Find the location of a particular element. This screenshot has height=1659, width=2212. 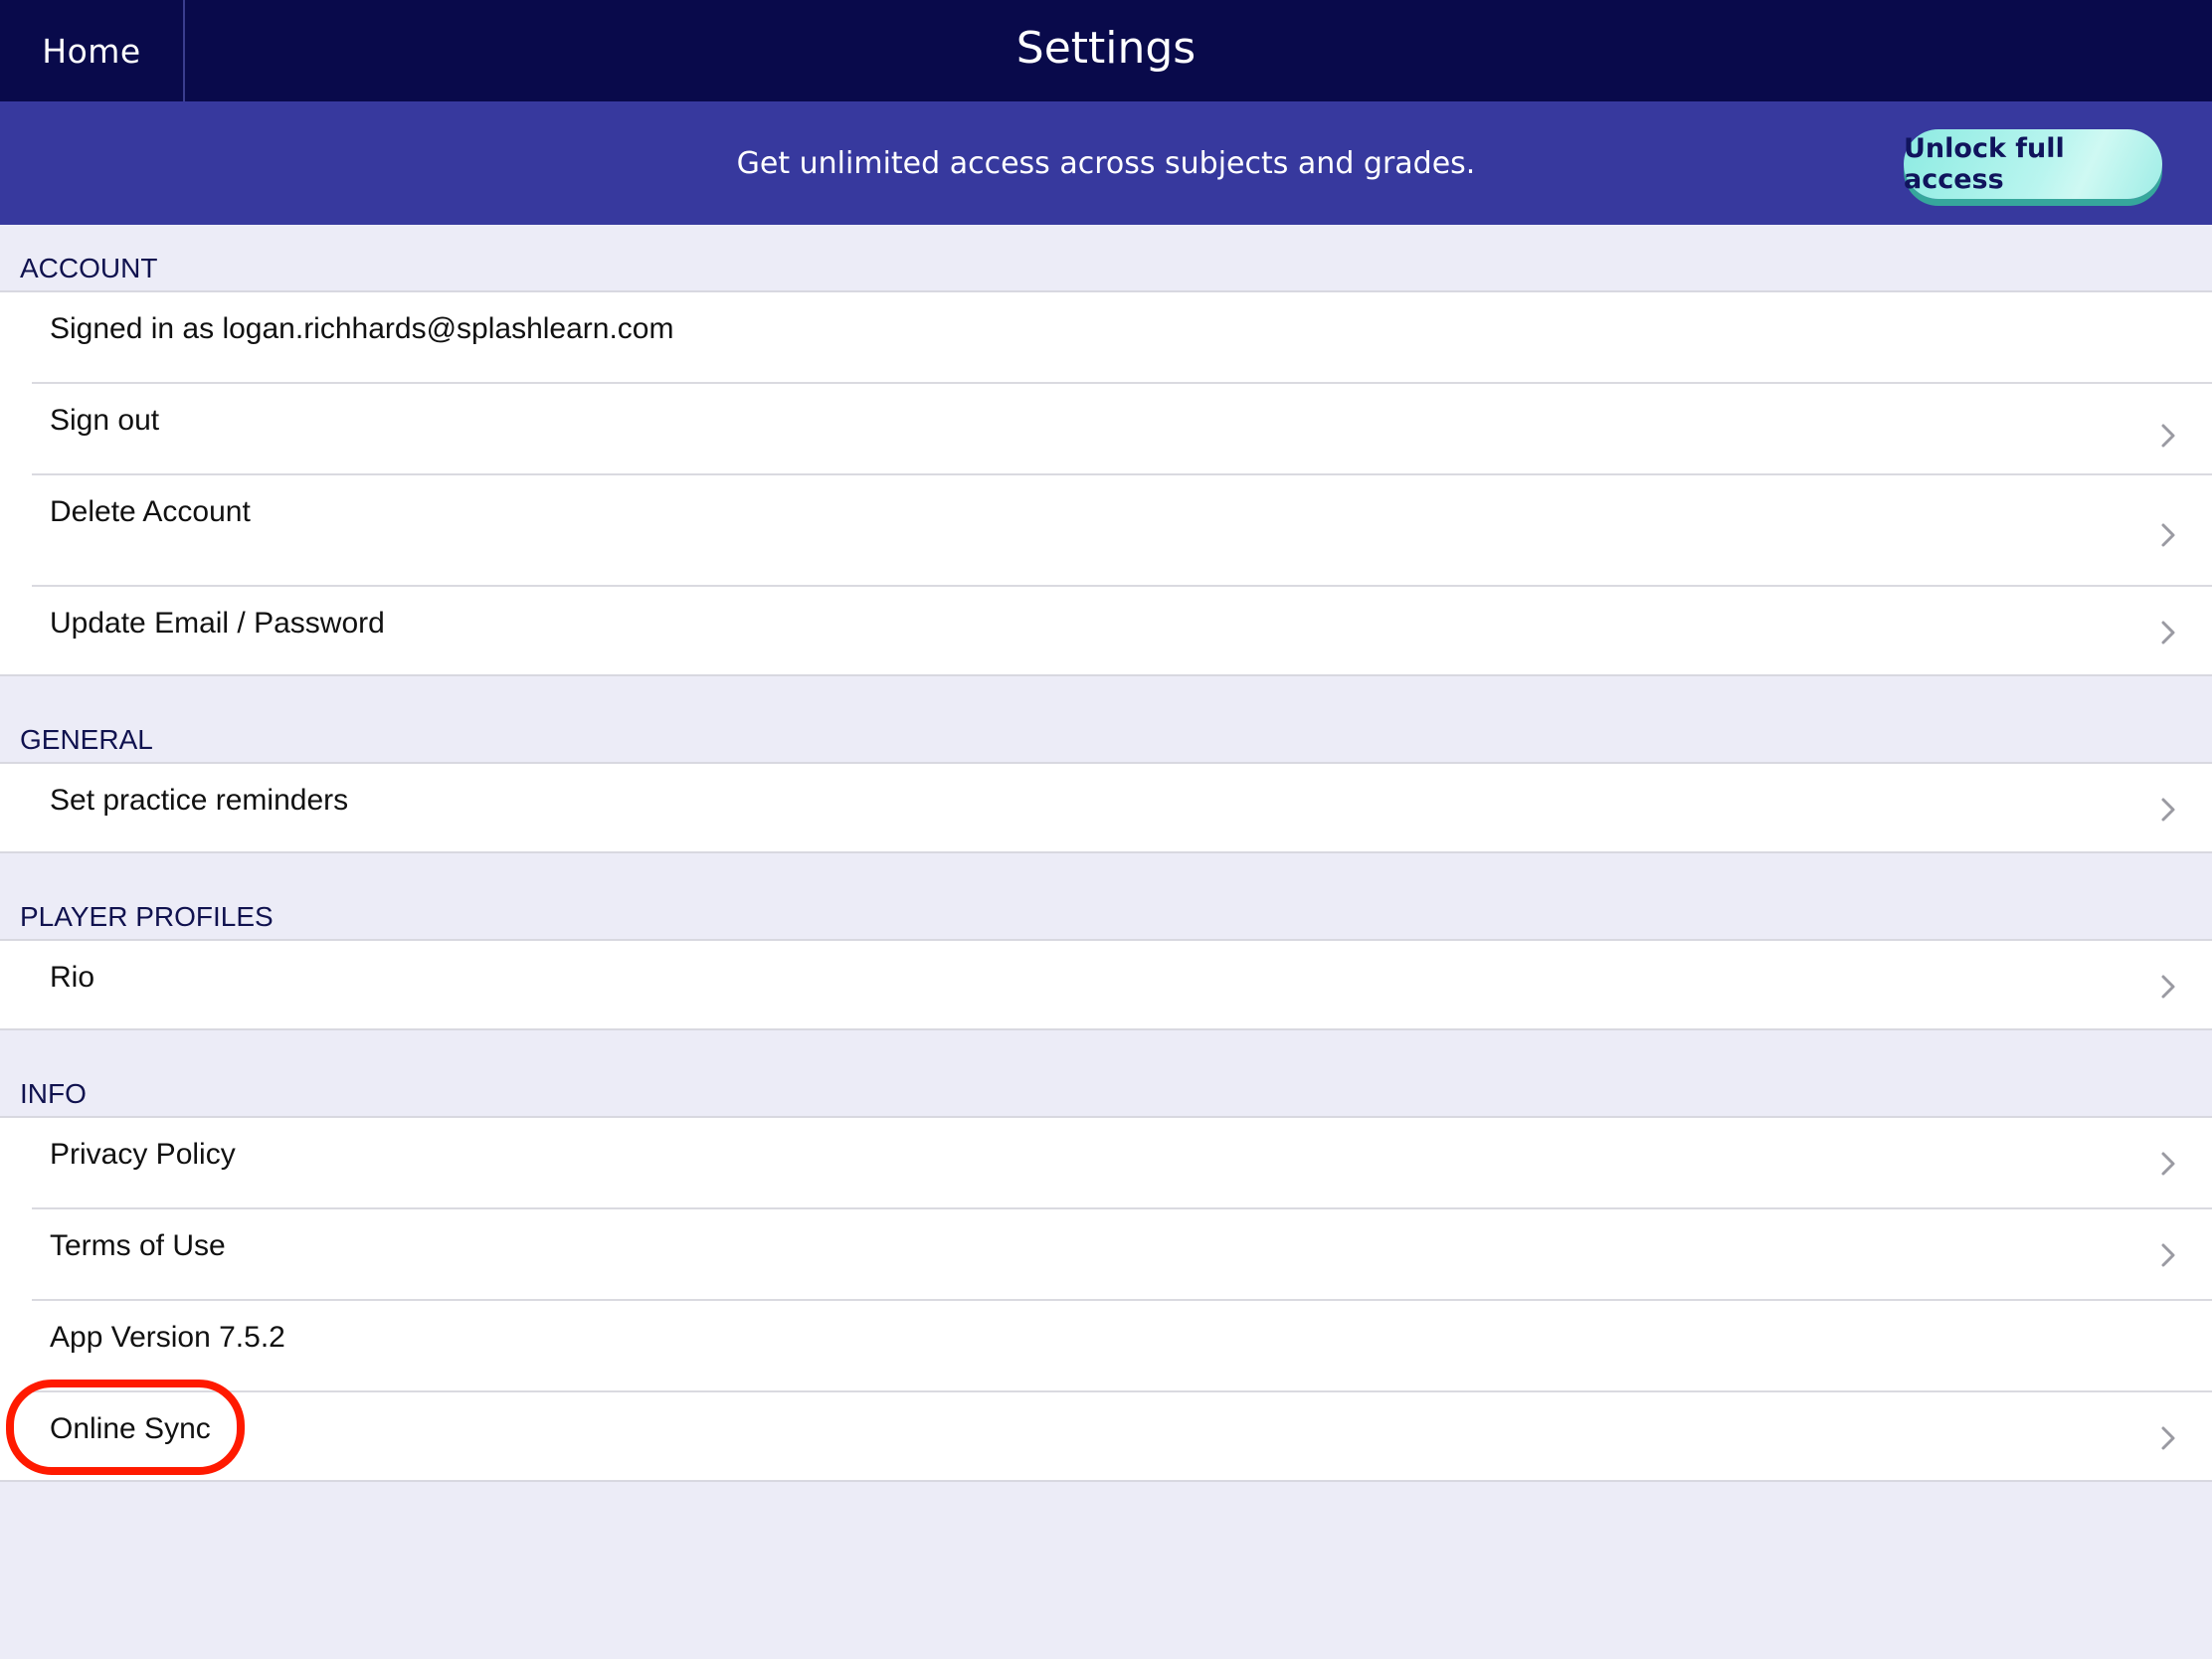

delete-account-label: Delete Account is located at coordinates (150, 511).